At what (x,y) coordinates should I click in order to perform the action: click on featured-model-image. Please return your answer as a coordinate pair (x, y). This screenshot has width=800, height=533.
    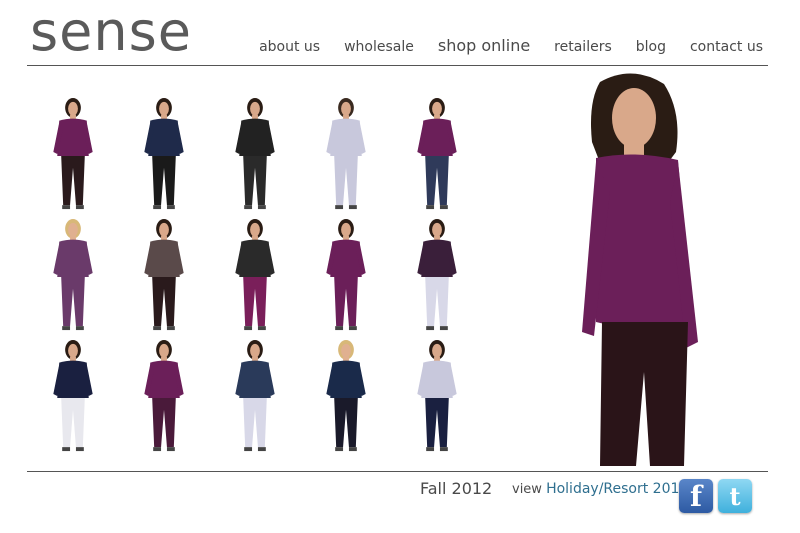
    Looking at the image, I should click on (632, 269).